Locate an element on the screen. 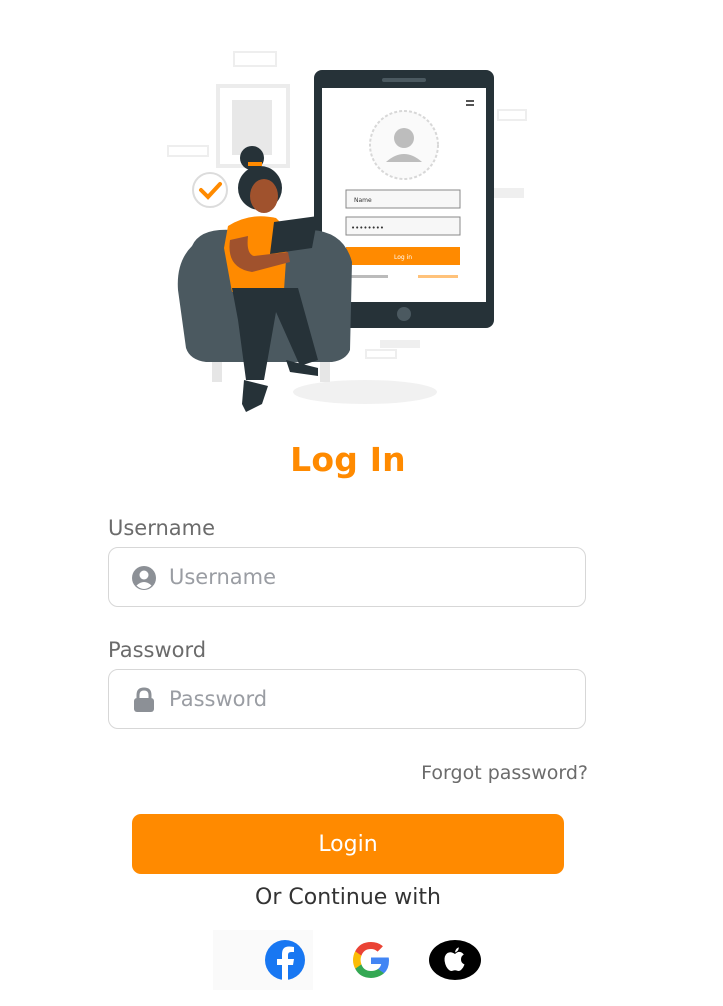 This screenshot has width=723, height=1006. google-login-button is located at coordinates (371, 960).